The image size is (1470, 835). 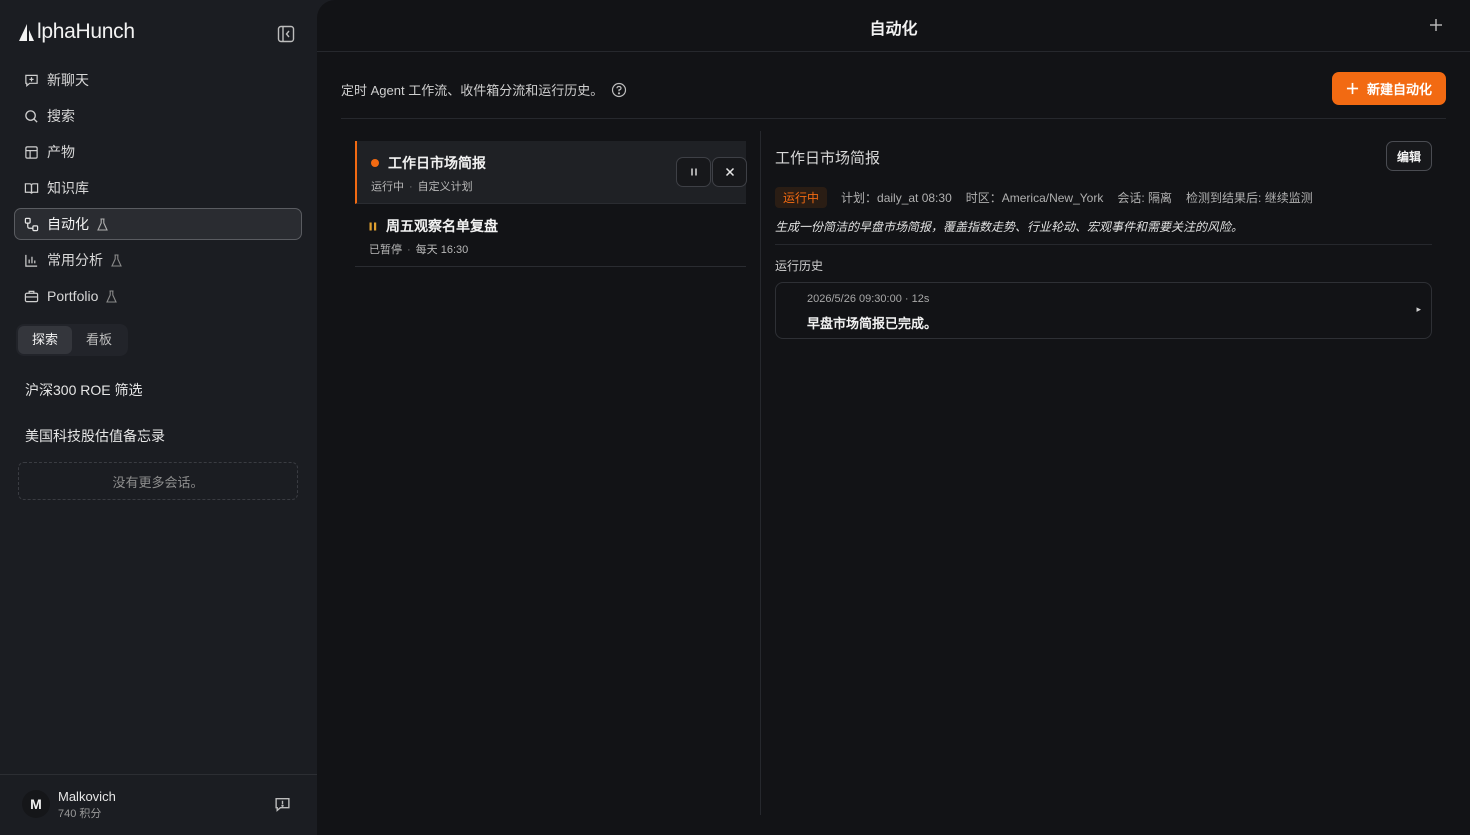 I want to click on app-logo: lphaHunch, so click(x=76, y=32).